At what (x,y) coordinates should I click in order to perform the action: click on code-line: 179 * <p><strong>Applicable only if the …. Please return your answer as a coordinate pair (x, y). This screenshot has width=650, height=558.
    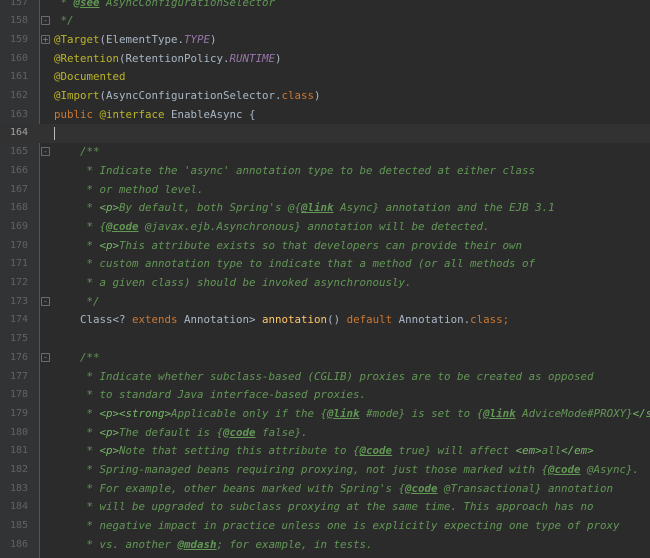
    Looking at the image, I should click on (325, 414).